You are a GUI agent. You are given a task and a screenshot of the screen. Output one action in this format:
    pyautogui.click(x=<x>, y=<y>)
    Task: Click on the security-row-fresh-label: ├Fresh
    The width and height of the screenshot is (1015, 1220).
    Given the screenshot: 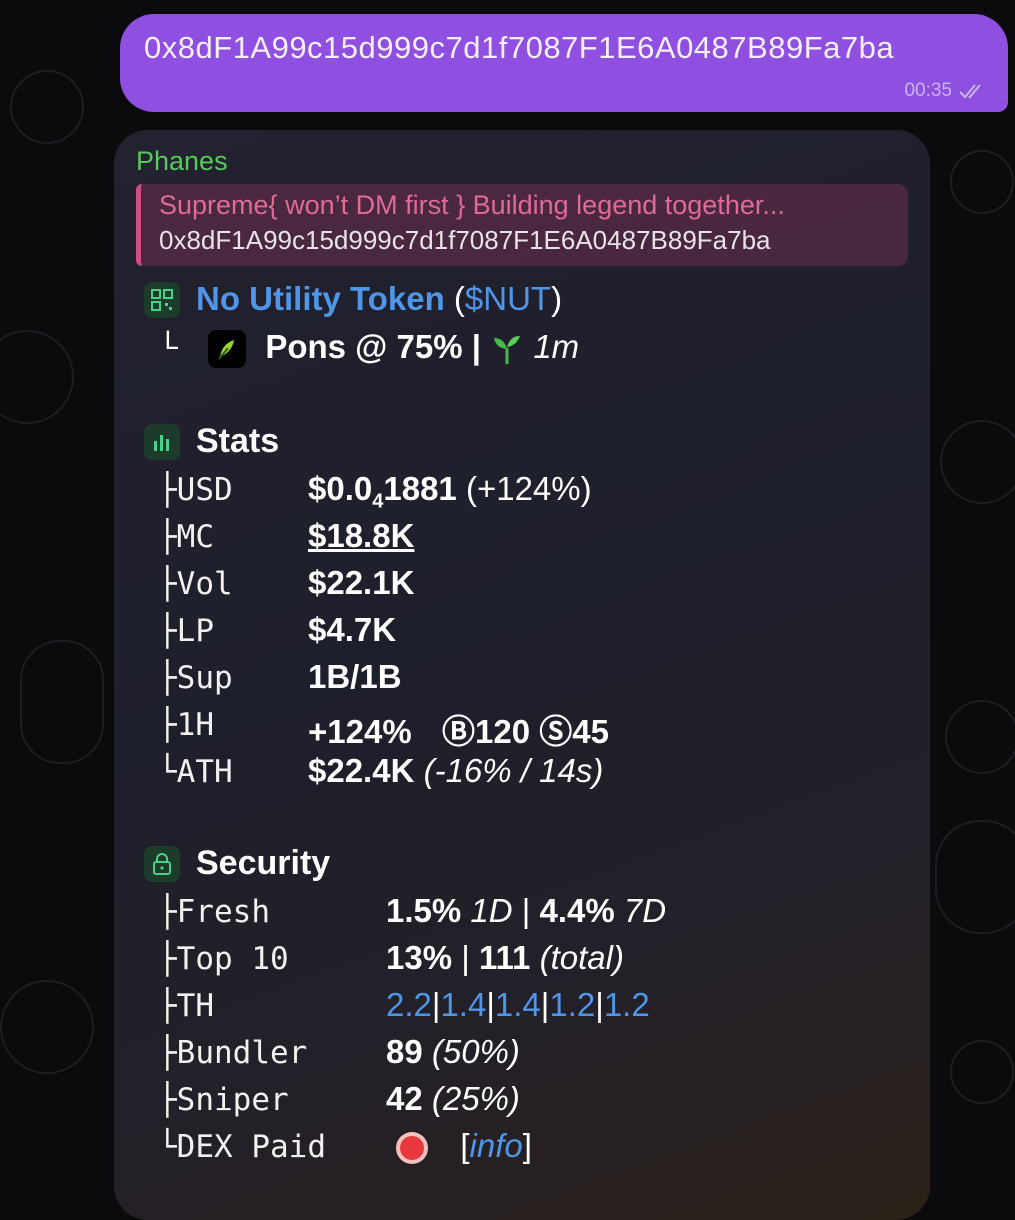 What is the action you would take?
    pyautogui.click(x=214, y=912)
    